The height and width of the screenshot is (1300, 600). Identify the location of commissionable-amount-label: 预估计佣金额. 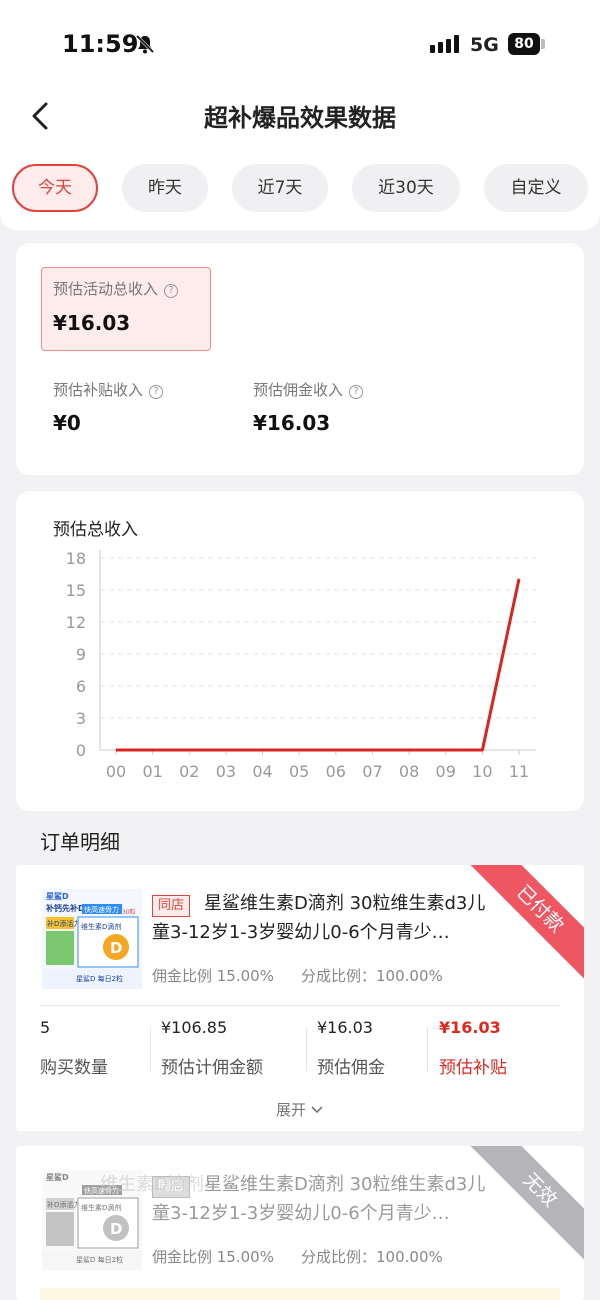
(212, 1068).